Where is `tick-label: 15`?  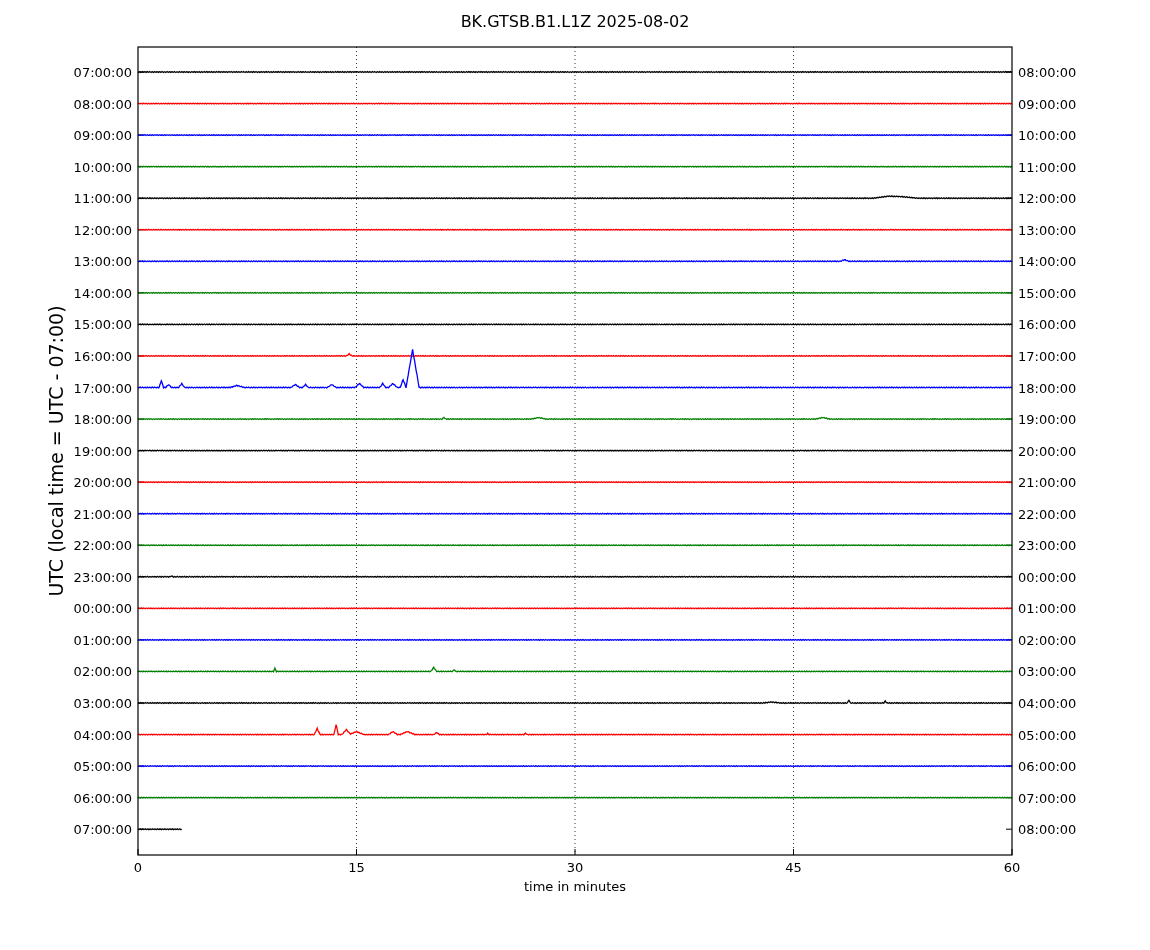
tick-label: 15 is located at coordinates (356, 867).